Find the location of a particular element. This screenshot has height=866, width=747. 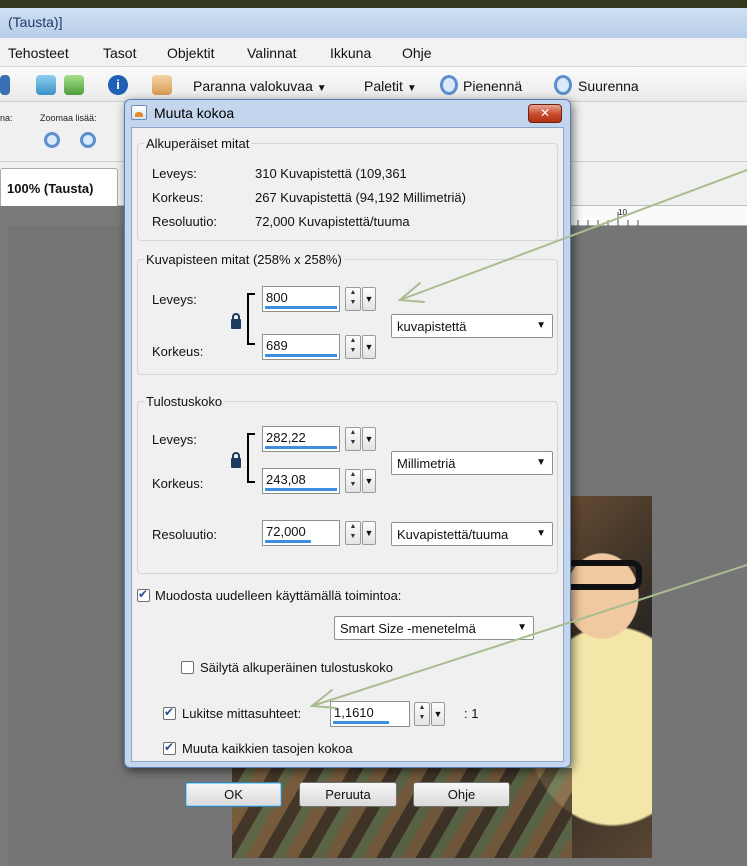

original-width-value: 310 Kuvapistettä (109,361 is located at coordinates (331, 173).